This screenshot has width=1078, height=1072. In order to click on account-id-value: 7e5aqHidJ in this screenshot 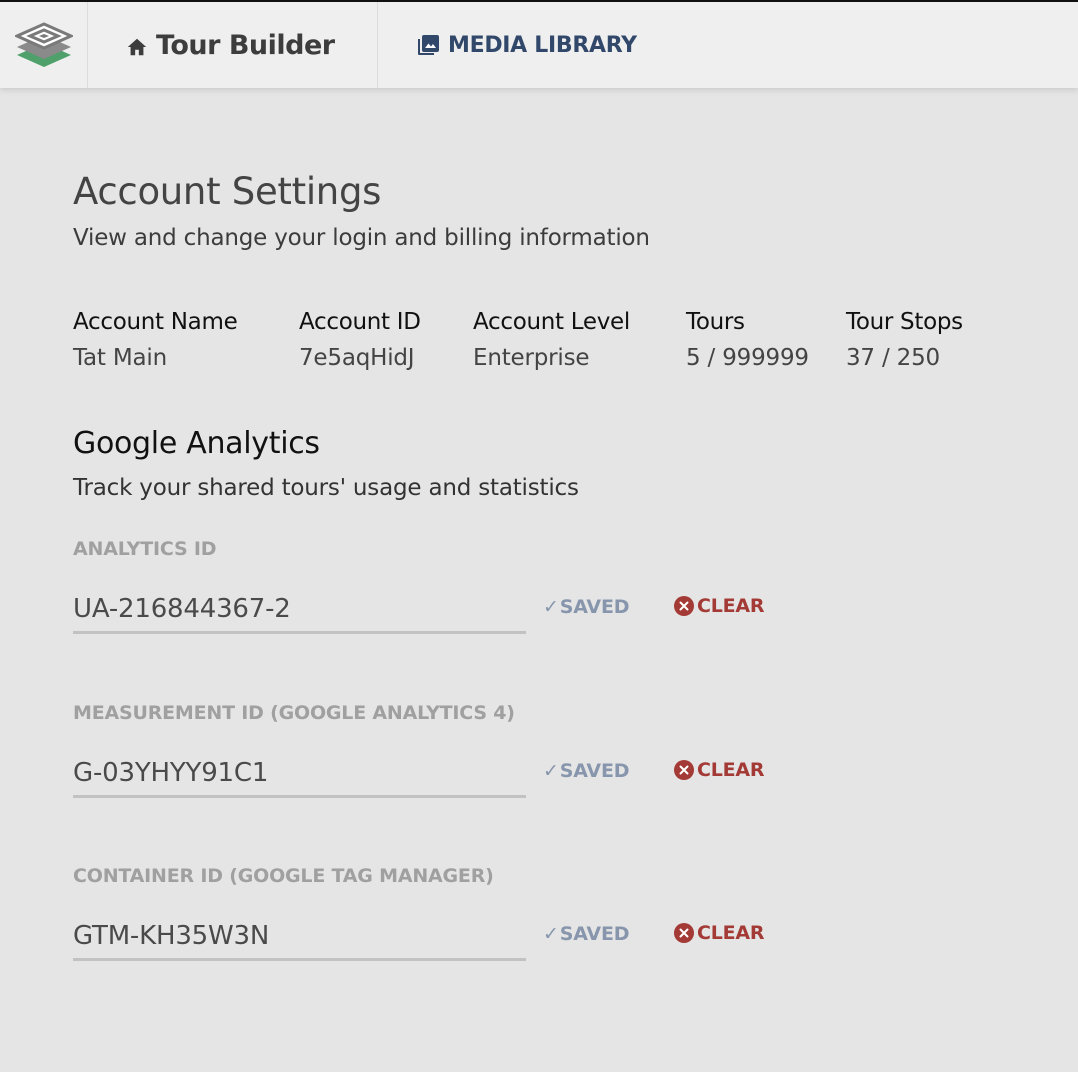, I will do `click(357, 358)`.